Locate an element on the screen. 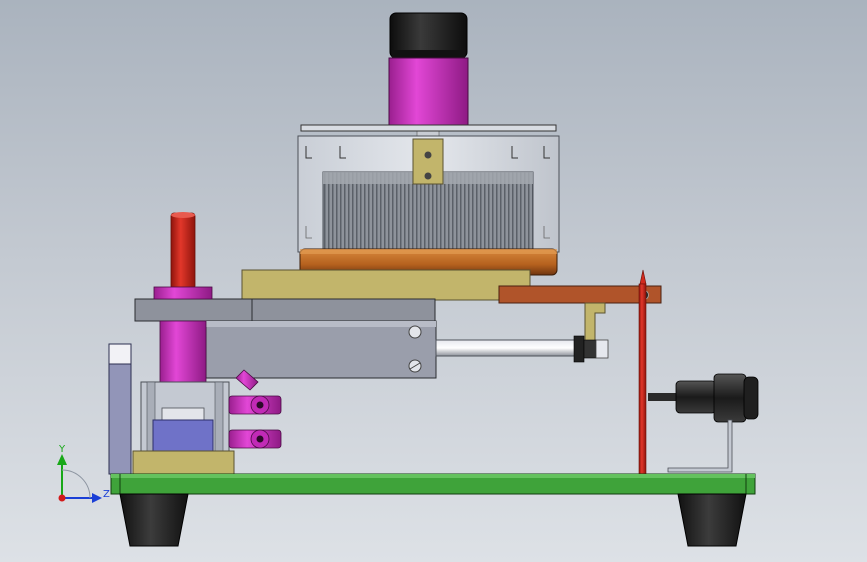 This screenshot has width=867, height=562. z-axis-label: Z is located at coordinates (106, 494).